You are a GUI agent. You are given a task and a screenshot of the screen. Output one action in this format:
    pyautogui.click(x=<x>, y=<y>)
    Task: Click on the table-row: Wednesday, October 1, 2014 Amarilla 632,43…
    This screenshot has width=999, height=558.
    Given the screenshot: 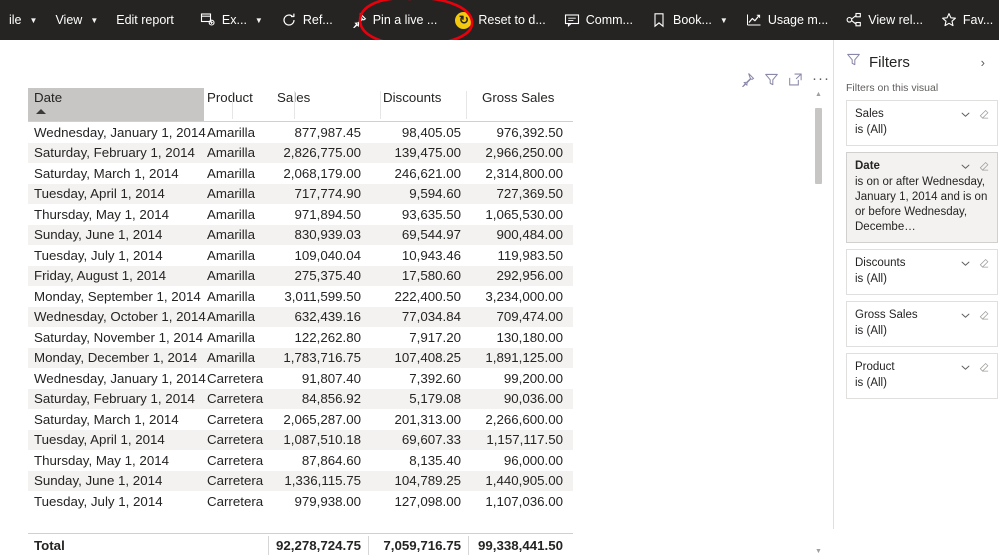 What is the action you would take?
    pyautogui.click(x=300, y=316)
    